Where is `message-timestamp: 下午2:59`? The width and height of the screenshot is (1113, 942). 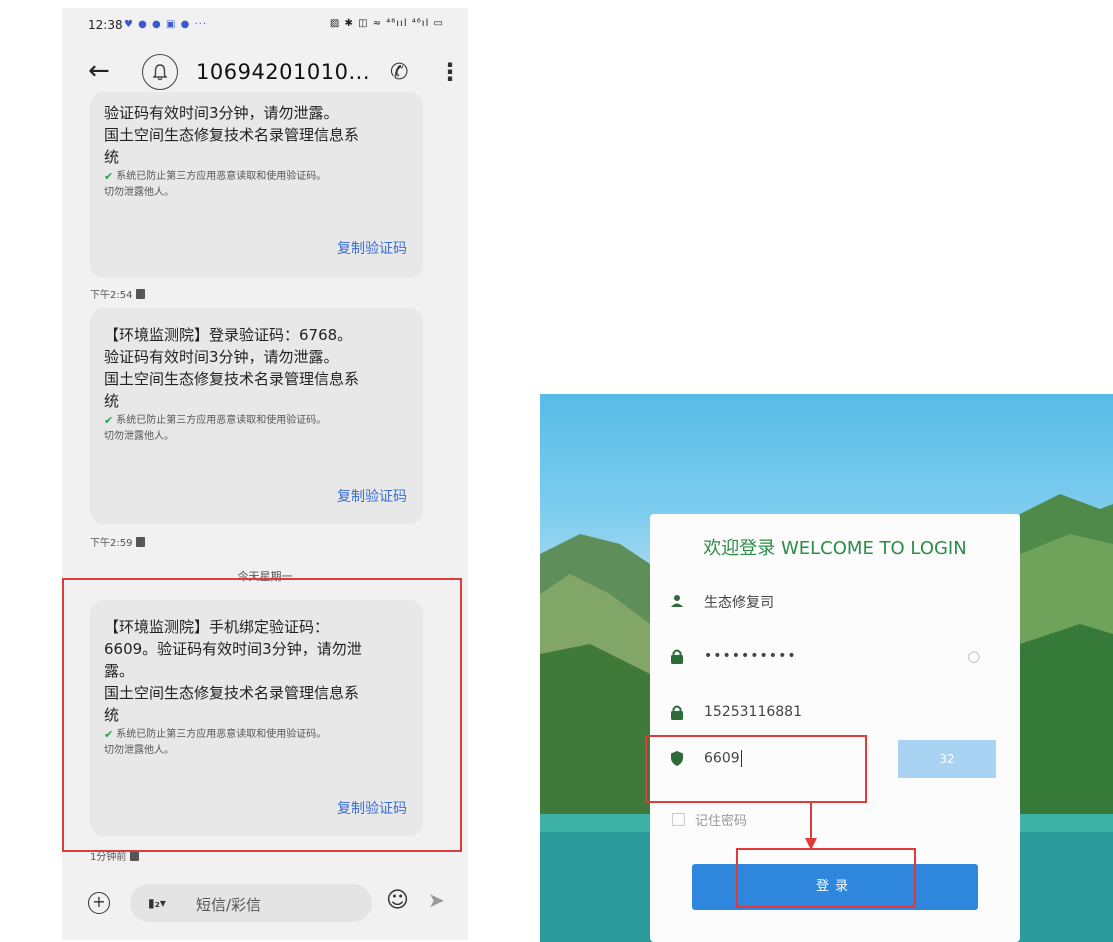
message-timestamp: 下午2:59 is located at coordinates (118, 541).